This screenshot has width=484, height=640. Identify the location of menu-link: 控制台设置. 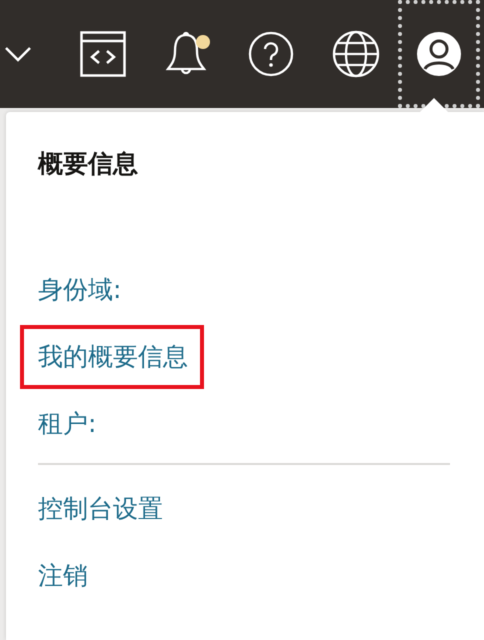
(106, 508).